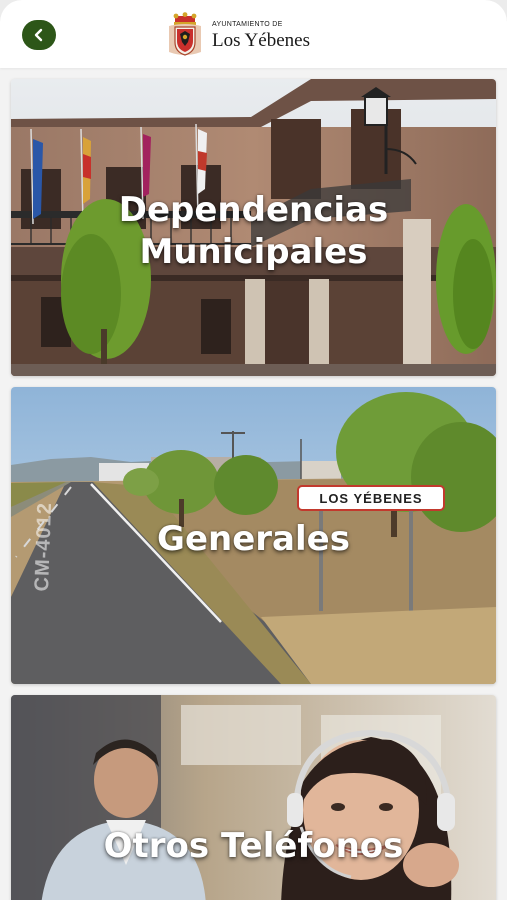 Image resolution: width=507 pixels, height=900 pixels. Describe the element at coordinates (247, 24) in the screenshot. I see `logo-subtitle: AYUNTAMIENTO DE` at that location.